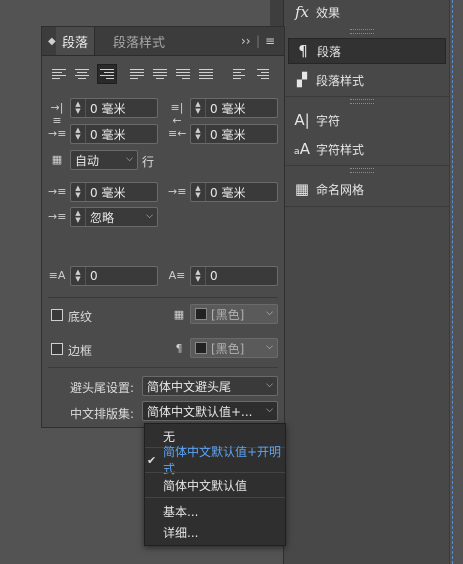 The width and height of the screenshot is (463, 564). Describe the element at coordinates (234, 276) in the screenshot. I see `drop-cap-chars-field: ▲ ▼ 0` at that location.